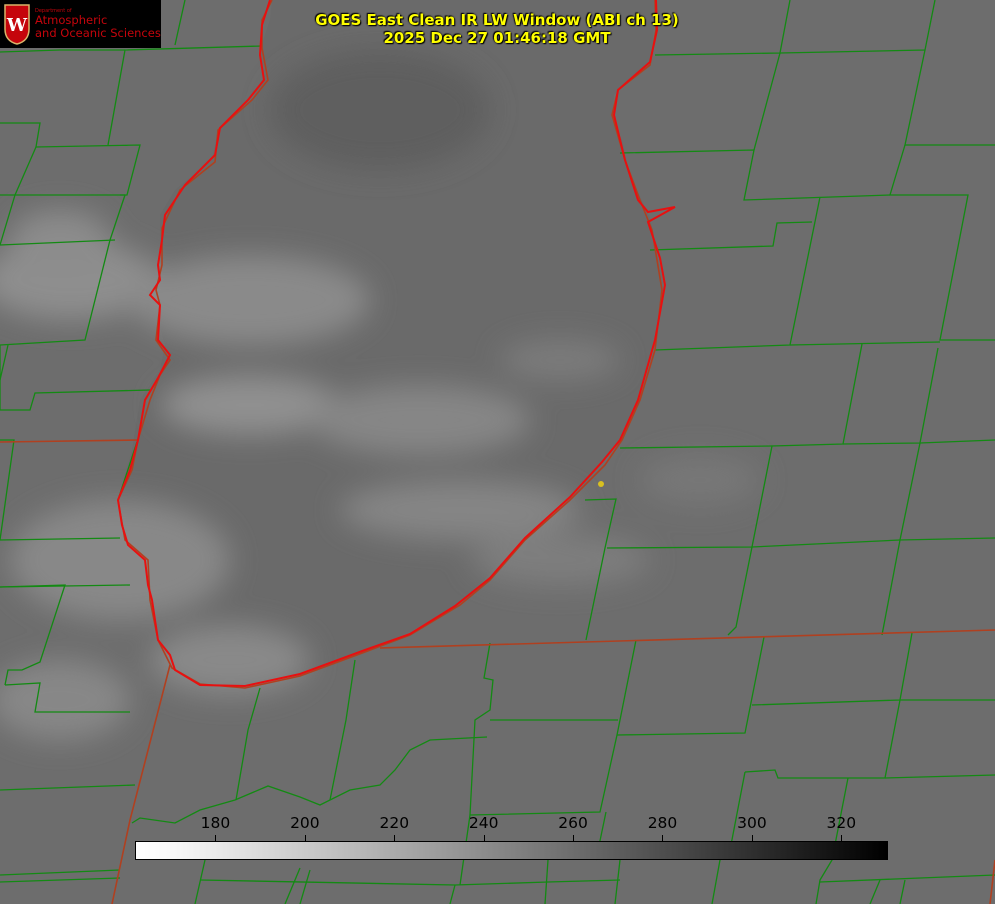 This screenshot has height=904, width=995. What do you see at coordinates (841, 823) in the screenshot?
I see `colorbar-tick-label: 320` at bounding box center [841, 823].